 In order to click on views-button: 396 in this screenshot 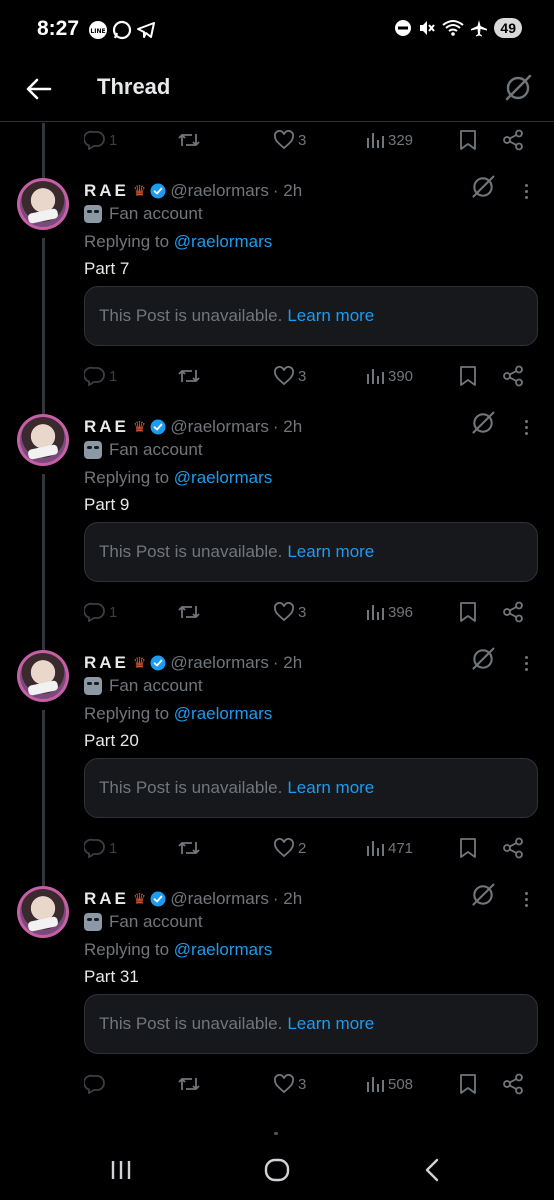, I will do `click(389, 612)`.